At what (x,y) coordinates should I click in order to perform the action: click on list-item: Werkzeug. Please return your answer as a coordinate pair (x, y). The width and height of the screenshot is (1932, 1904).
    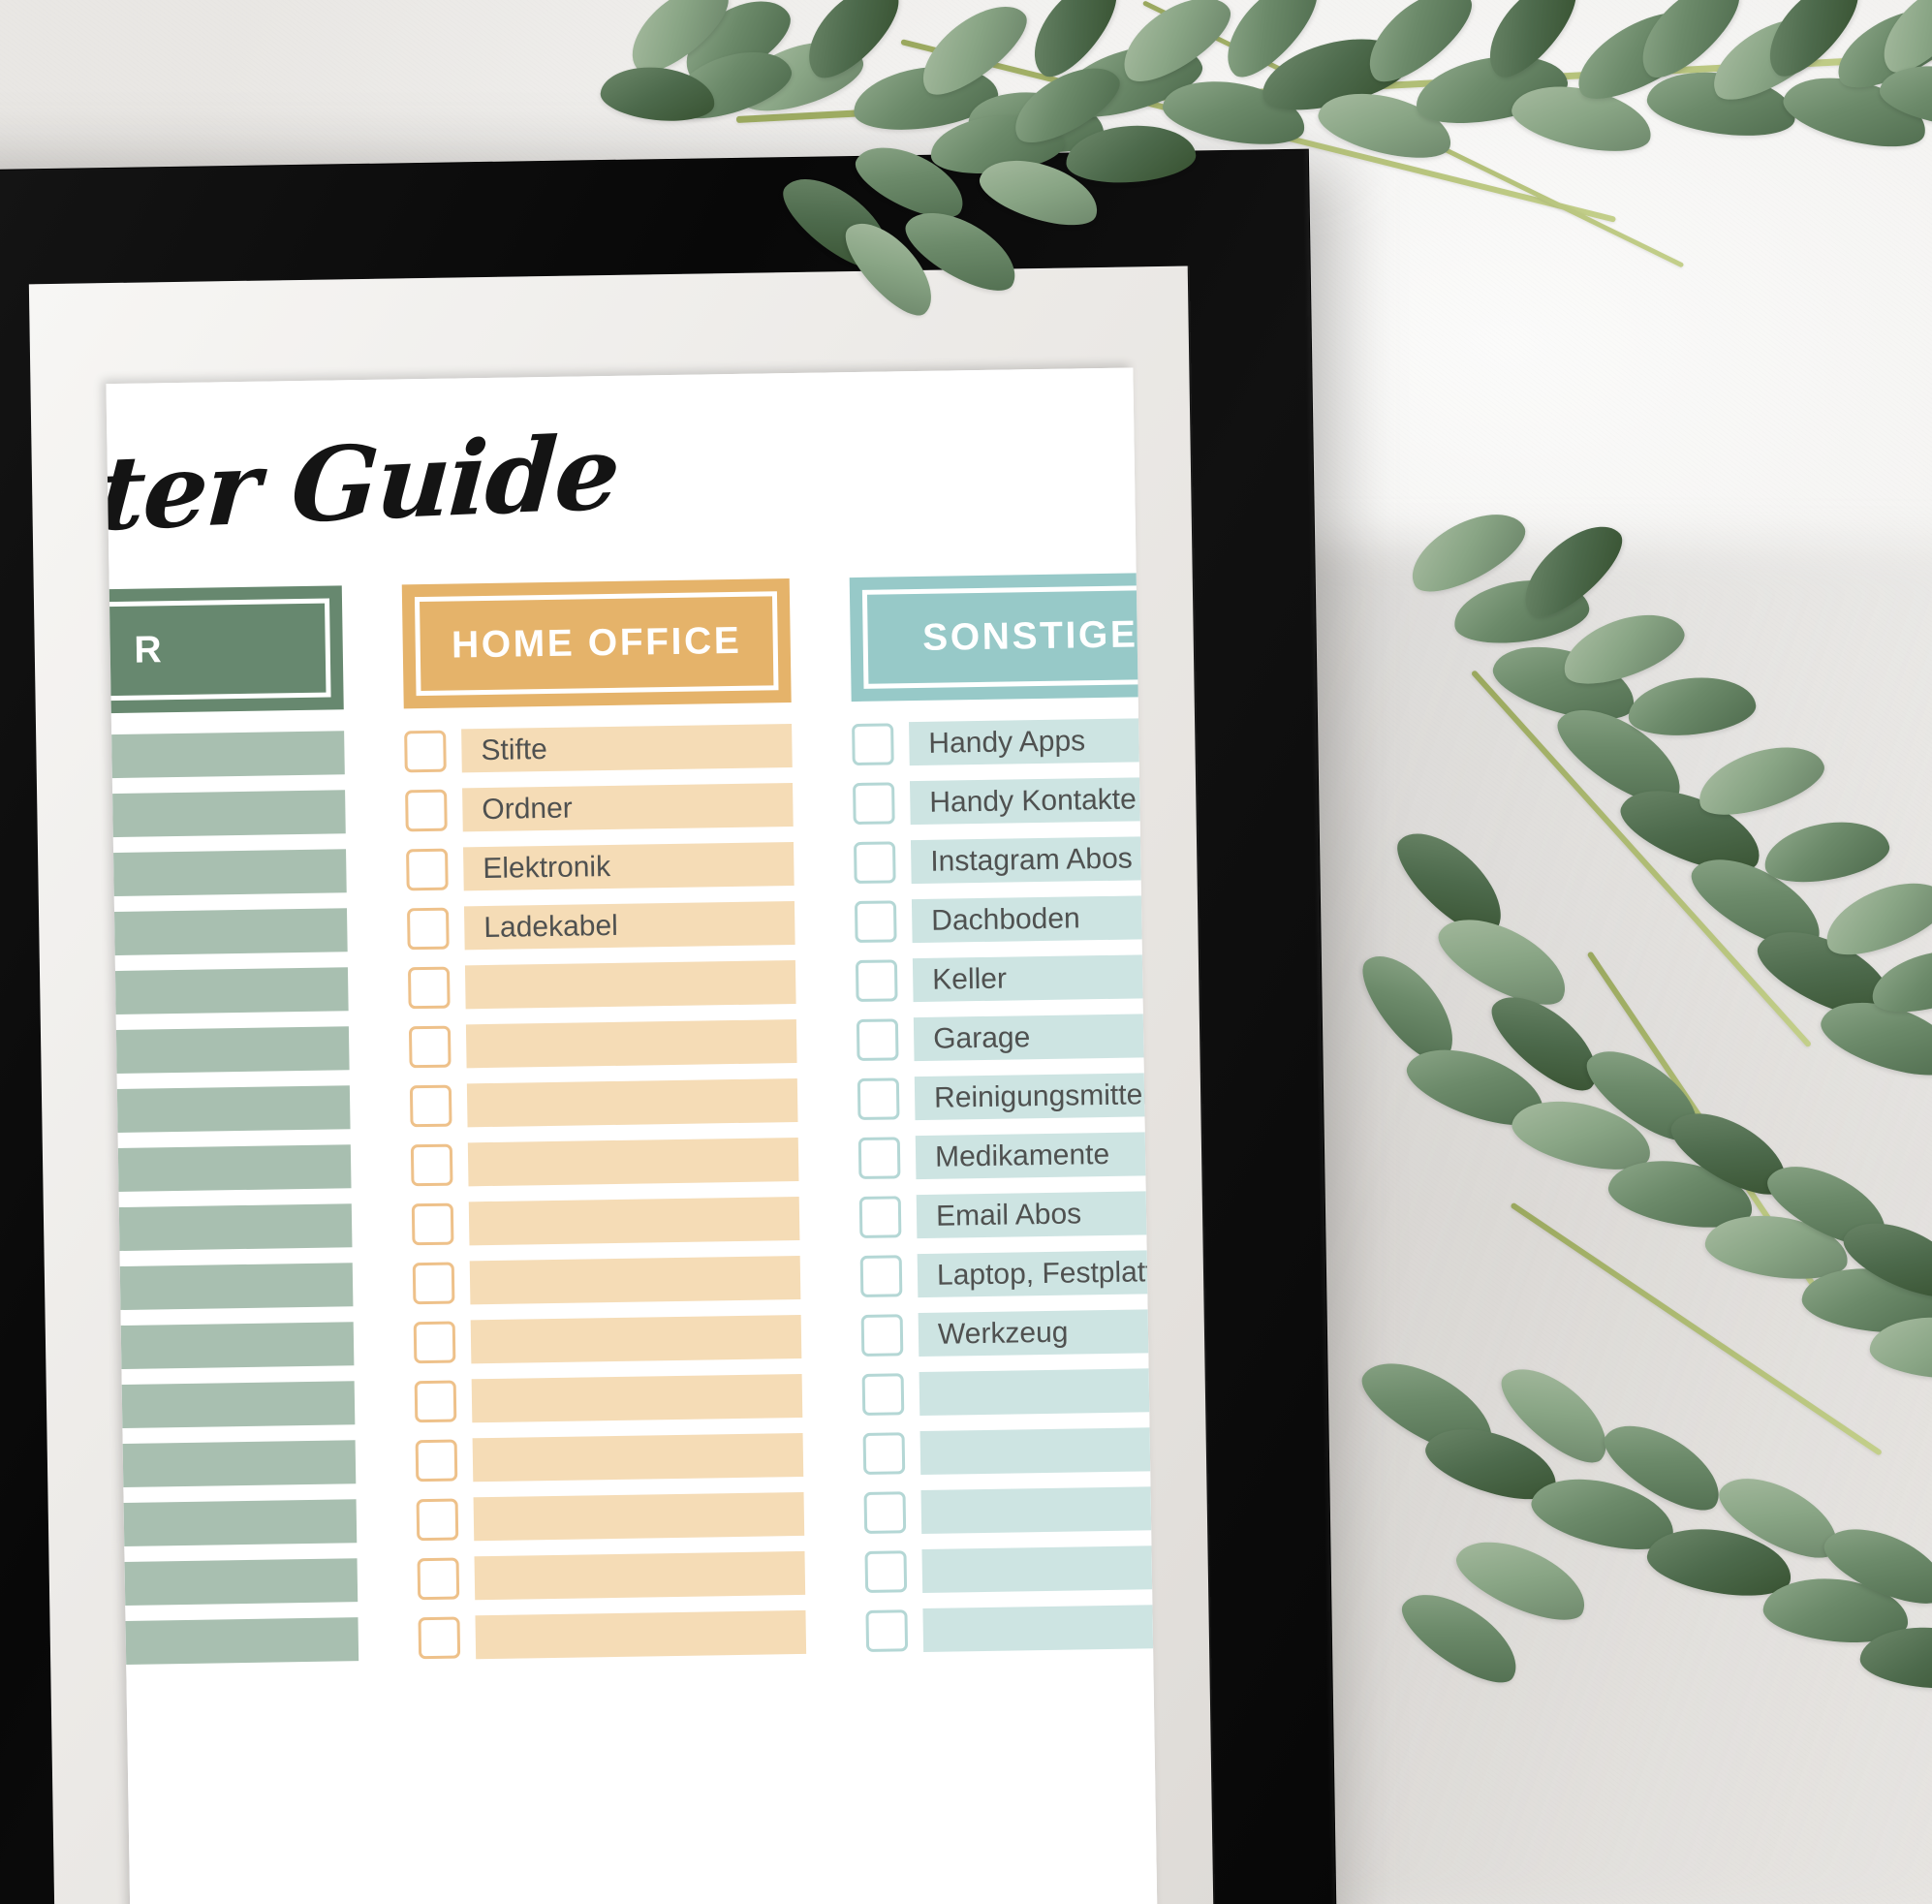
    Looking at the image, I should click on (1009, 1333).